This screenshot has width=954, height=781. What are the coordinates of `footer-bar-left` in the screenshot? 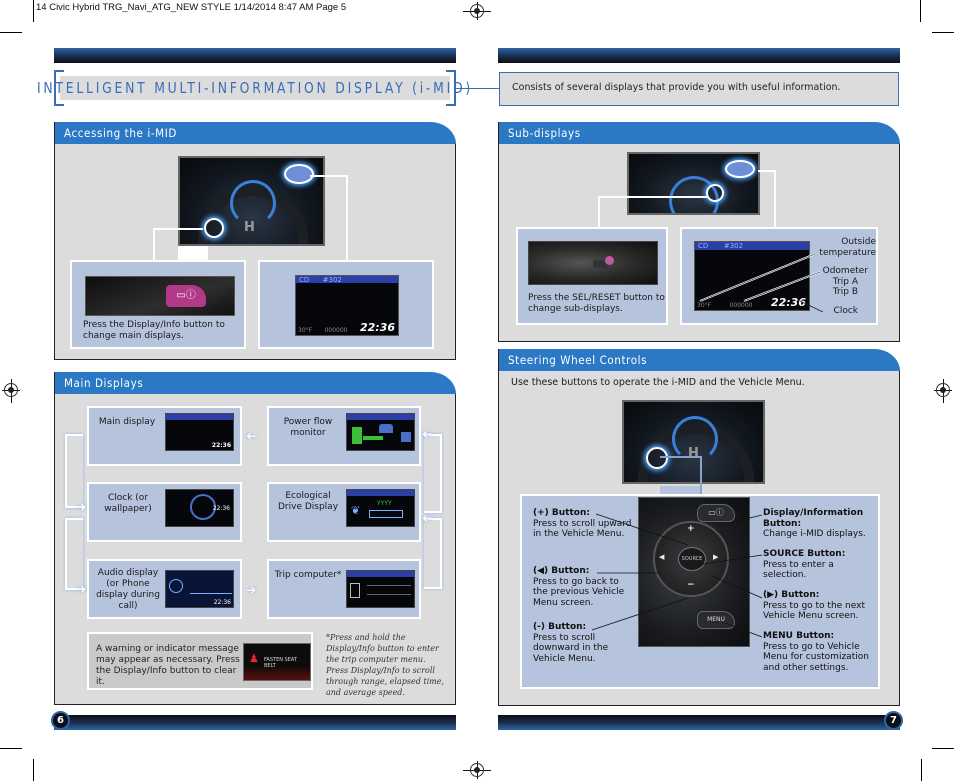 It's located at (255, 722).